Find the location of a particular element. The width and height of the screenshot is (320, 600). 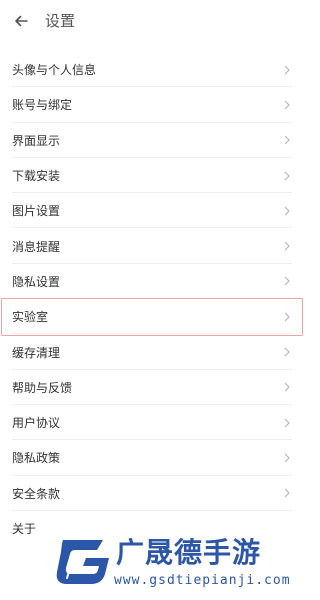

back-arrow-icon is located at coordinates (21, 21).